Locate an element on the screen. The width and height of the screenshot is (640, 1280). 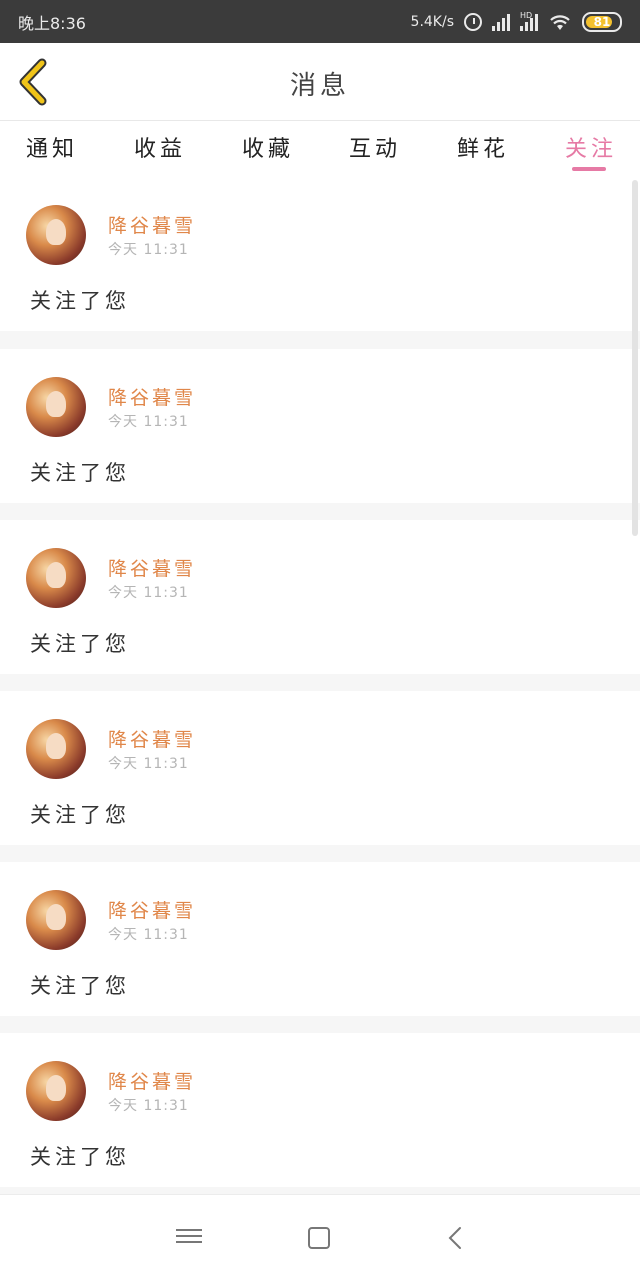
system-nav-bar is located at coordinates (320, 1237).